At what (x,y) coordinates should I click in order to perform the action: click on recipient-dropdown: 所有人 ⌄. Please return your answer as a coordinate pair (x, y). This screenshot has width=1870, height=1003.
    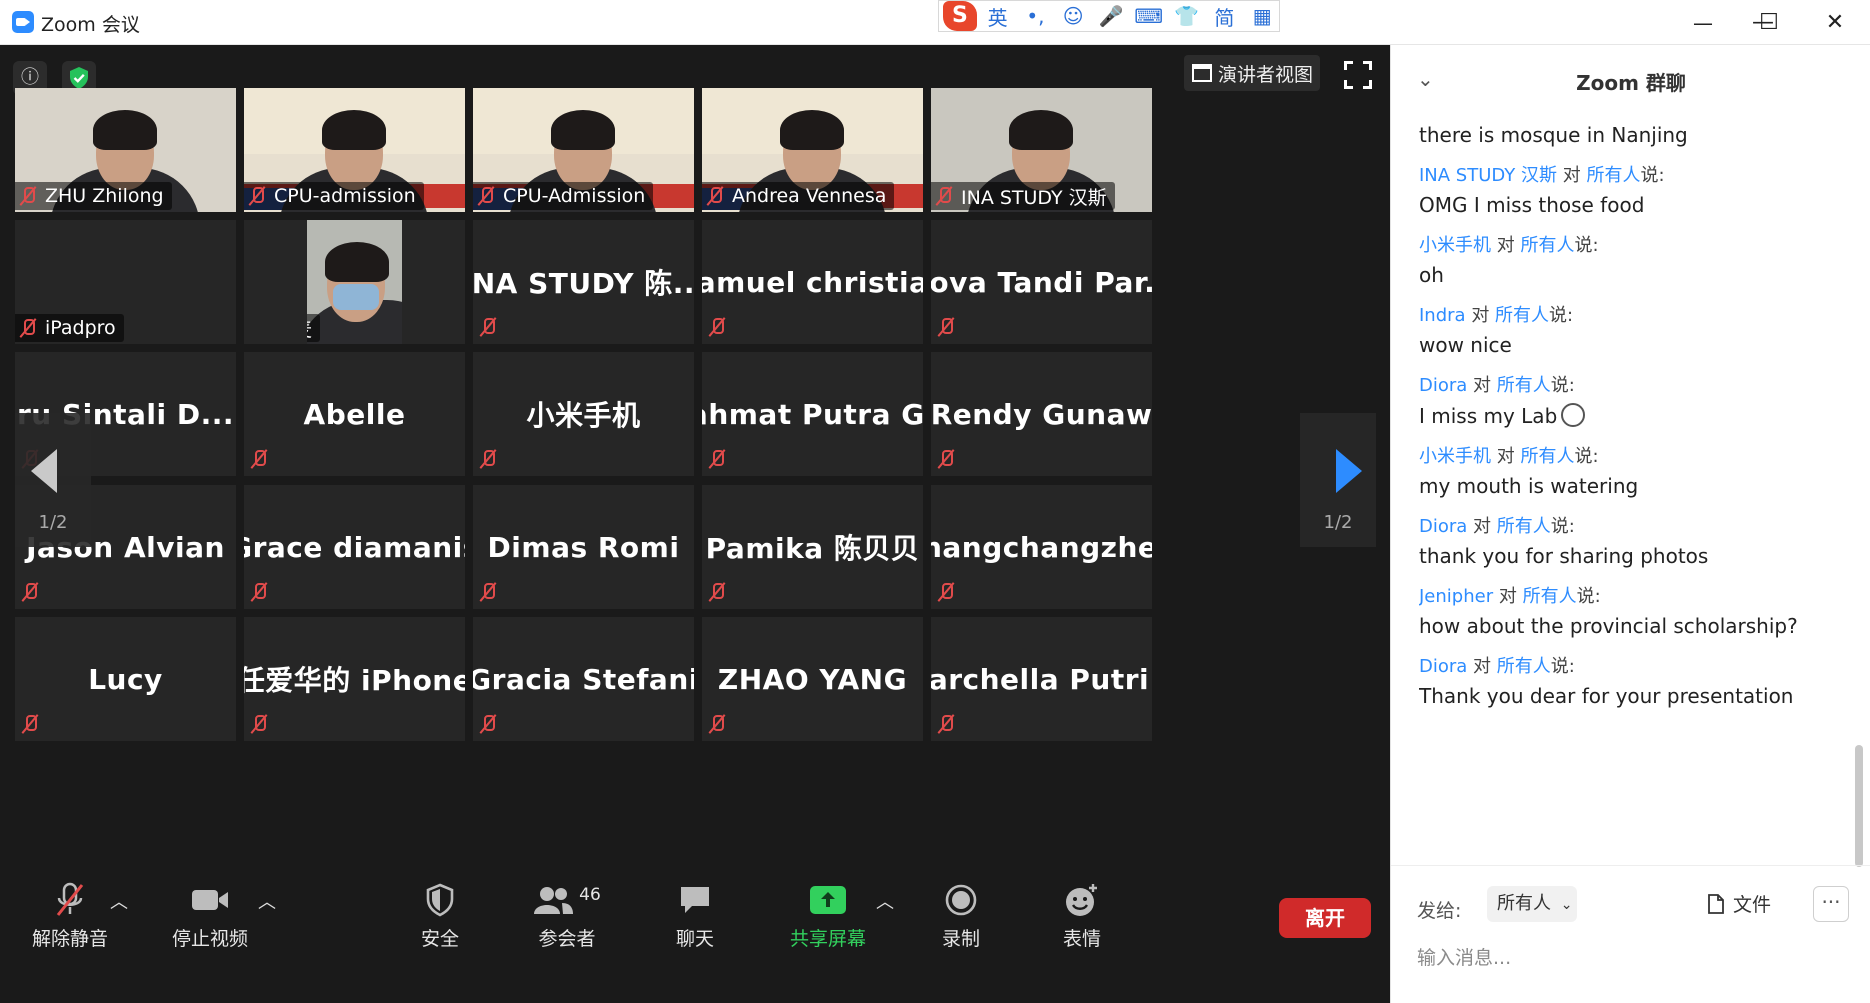
    Looking at the image, I should click on (1532, 904).